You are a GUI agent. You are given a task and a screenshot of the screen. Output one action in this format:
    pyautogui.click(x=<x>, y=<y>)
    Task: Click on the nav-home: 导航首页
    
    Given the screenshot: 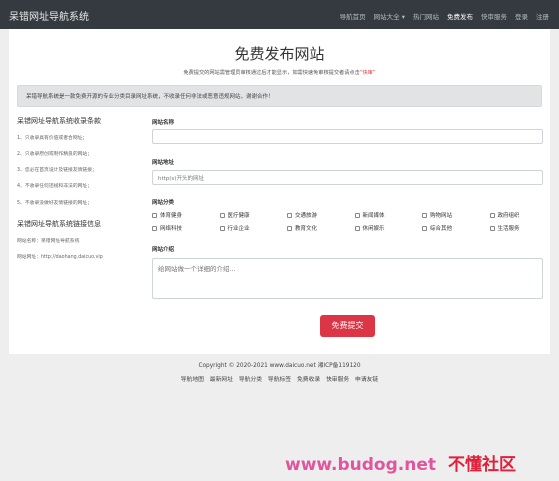 What is the action you would take?
    pyautogui.click(x=353, y=16)
    